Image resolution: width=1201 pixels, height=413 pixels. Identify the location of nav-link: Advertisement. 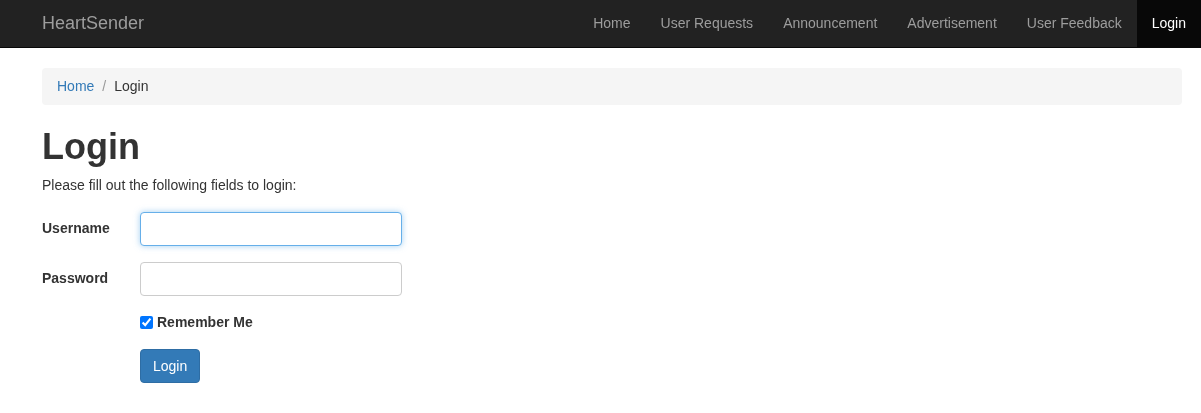
(952, 24).